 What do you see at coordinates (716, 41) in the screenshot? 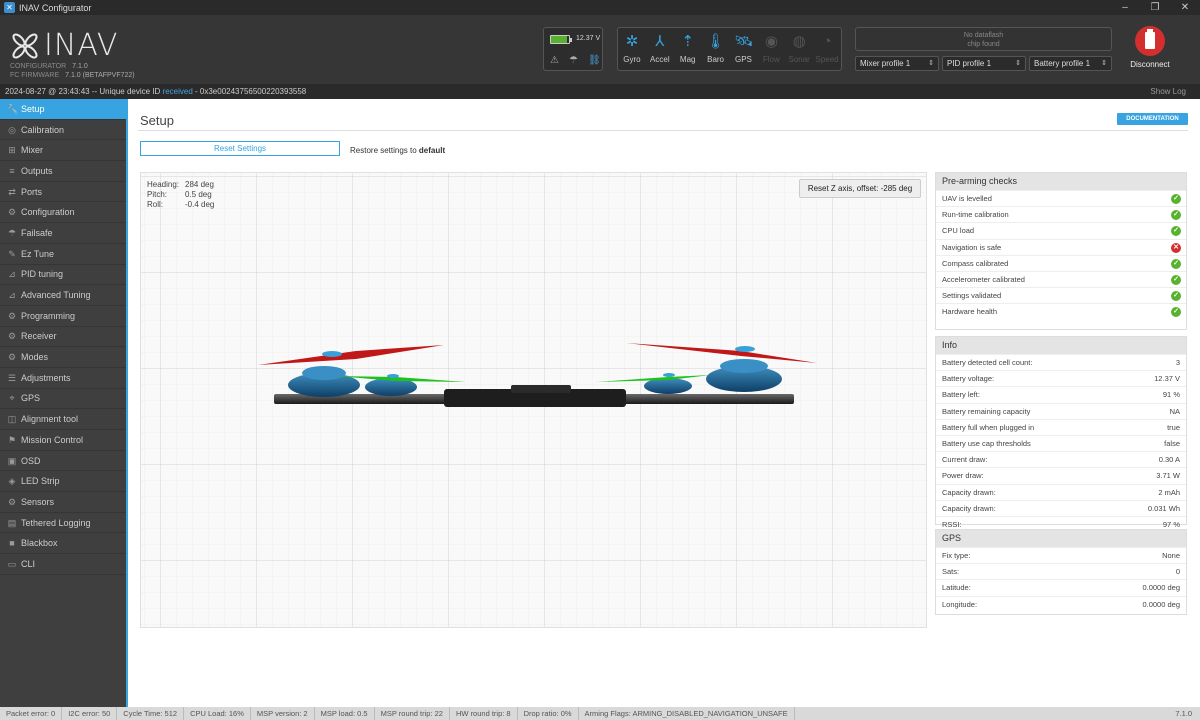
I see `baro-icon: 🌡` at bounding box center [716, 41].